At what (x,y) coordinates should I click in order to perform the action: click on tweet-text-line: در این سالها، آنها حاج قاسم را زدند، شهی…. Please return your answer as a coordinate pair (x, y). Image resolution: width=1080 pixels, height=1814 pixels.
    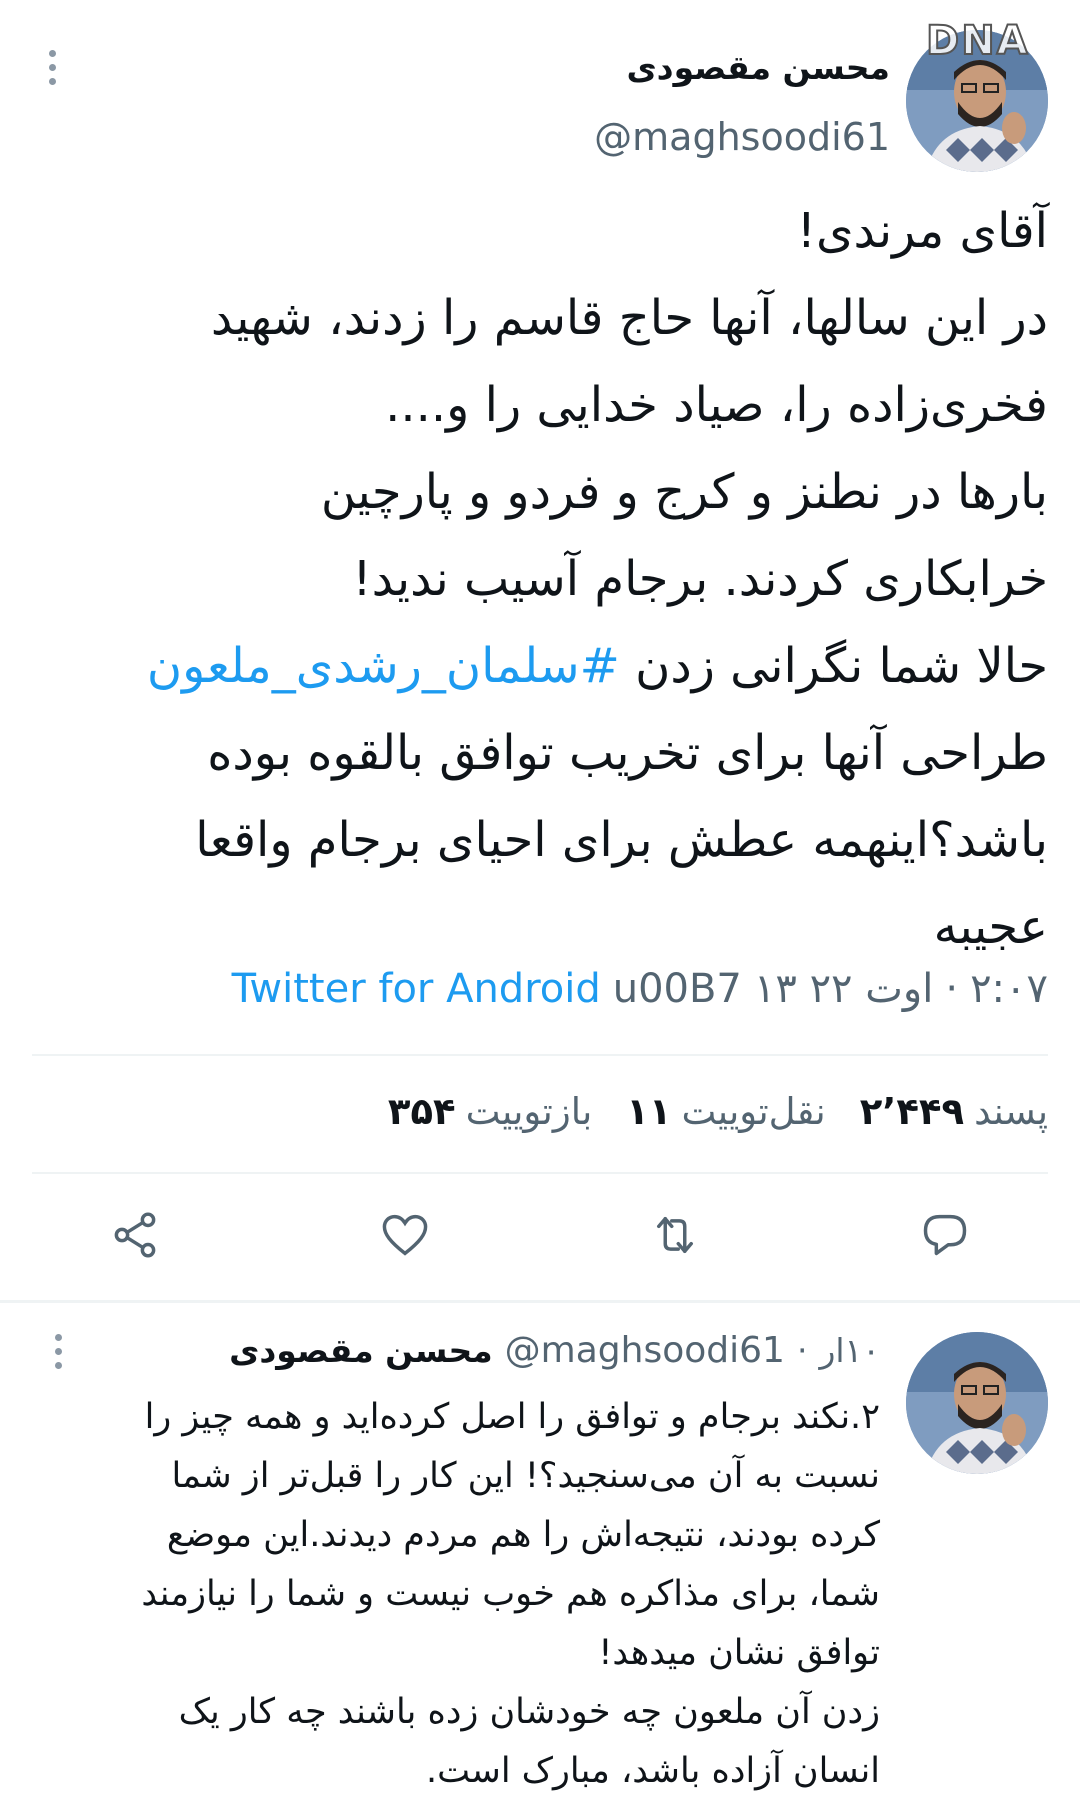
    Looking at the image, I should click on (629, 318).